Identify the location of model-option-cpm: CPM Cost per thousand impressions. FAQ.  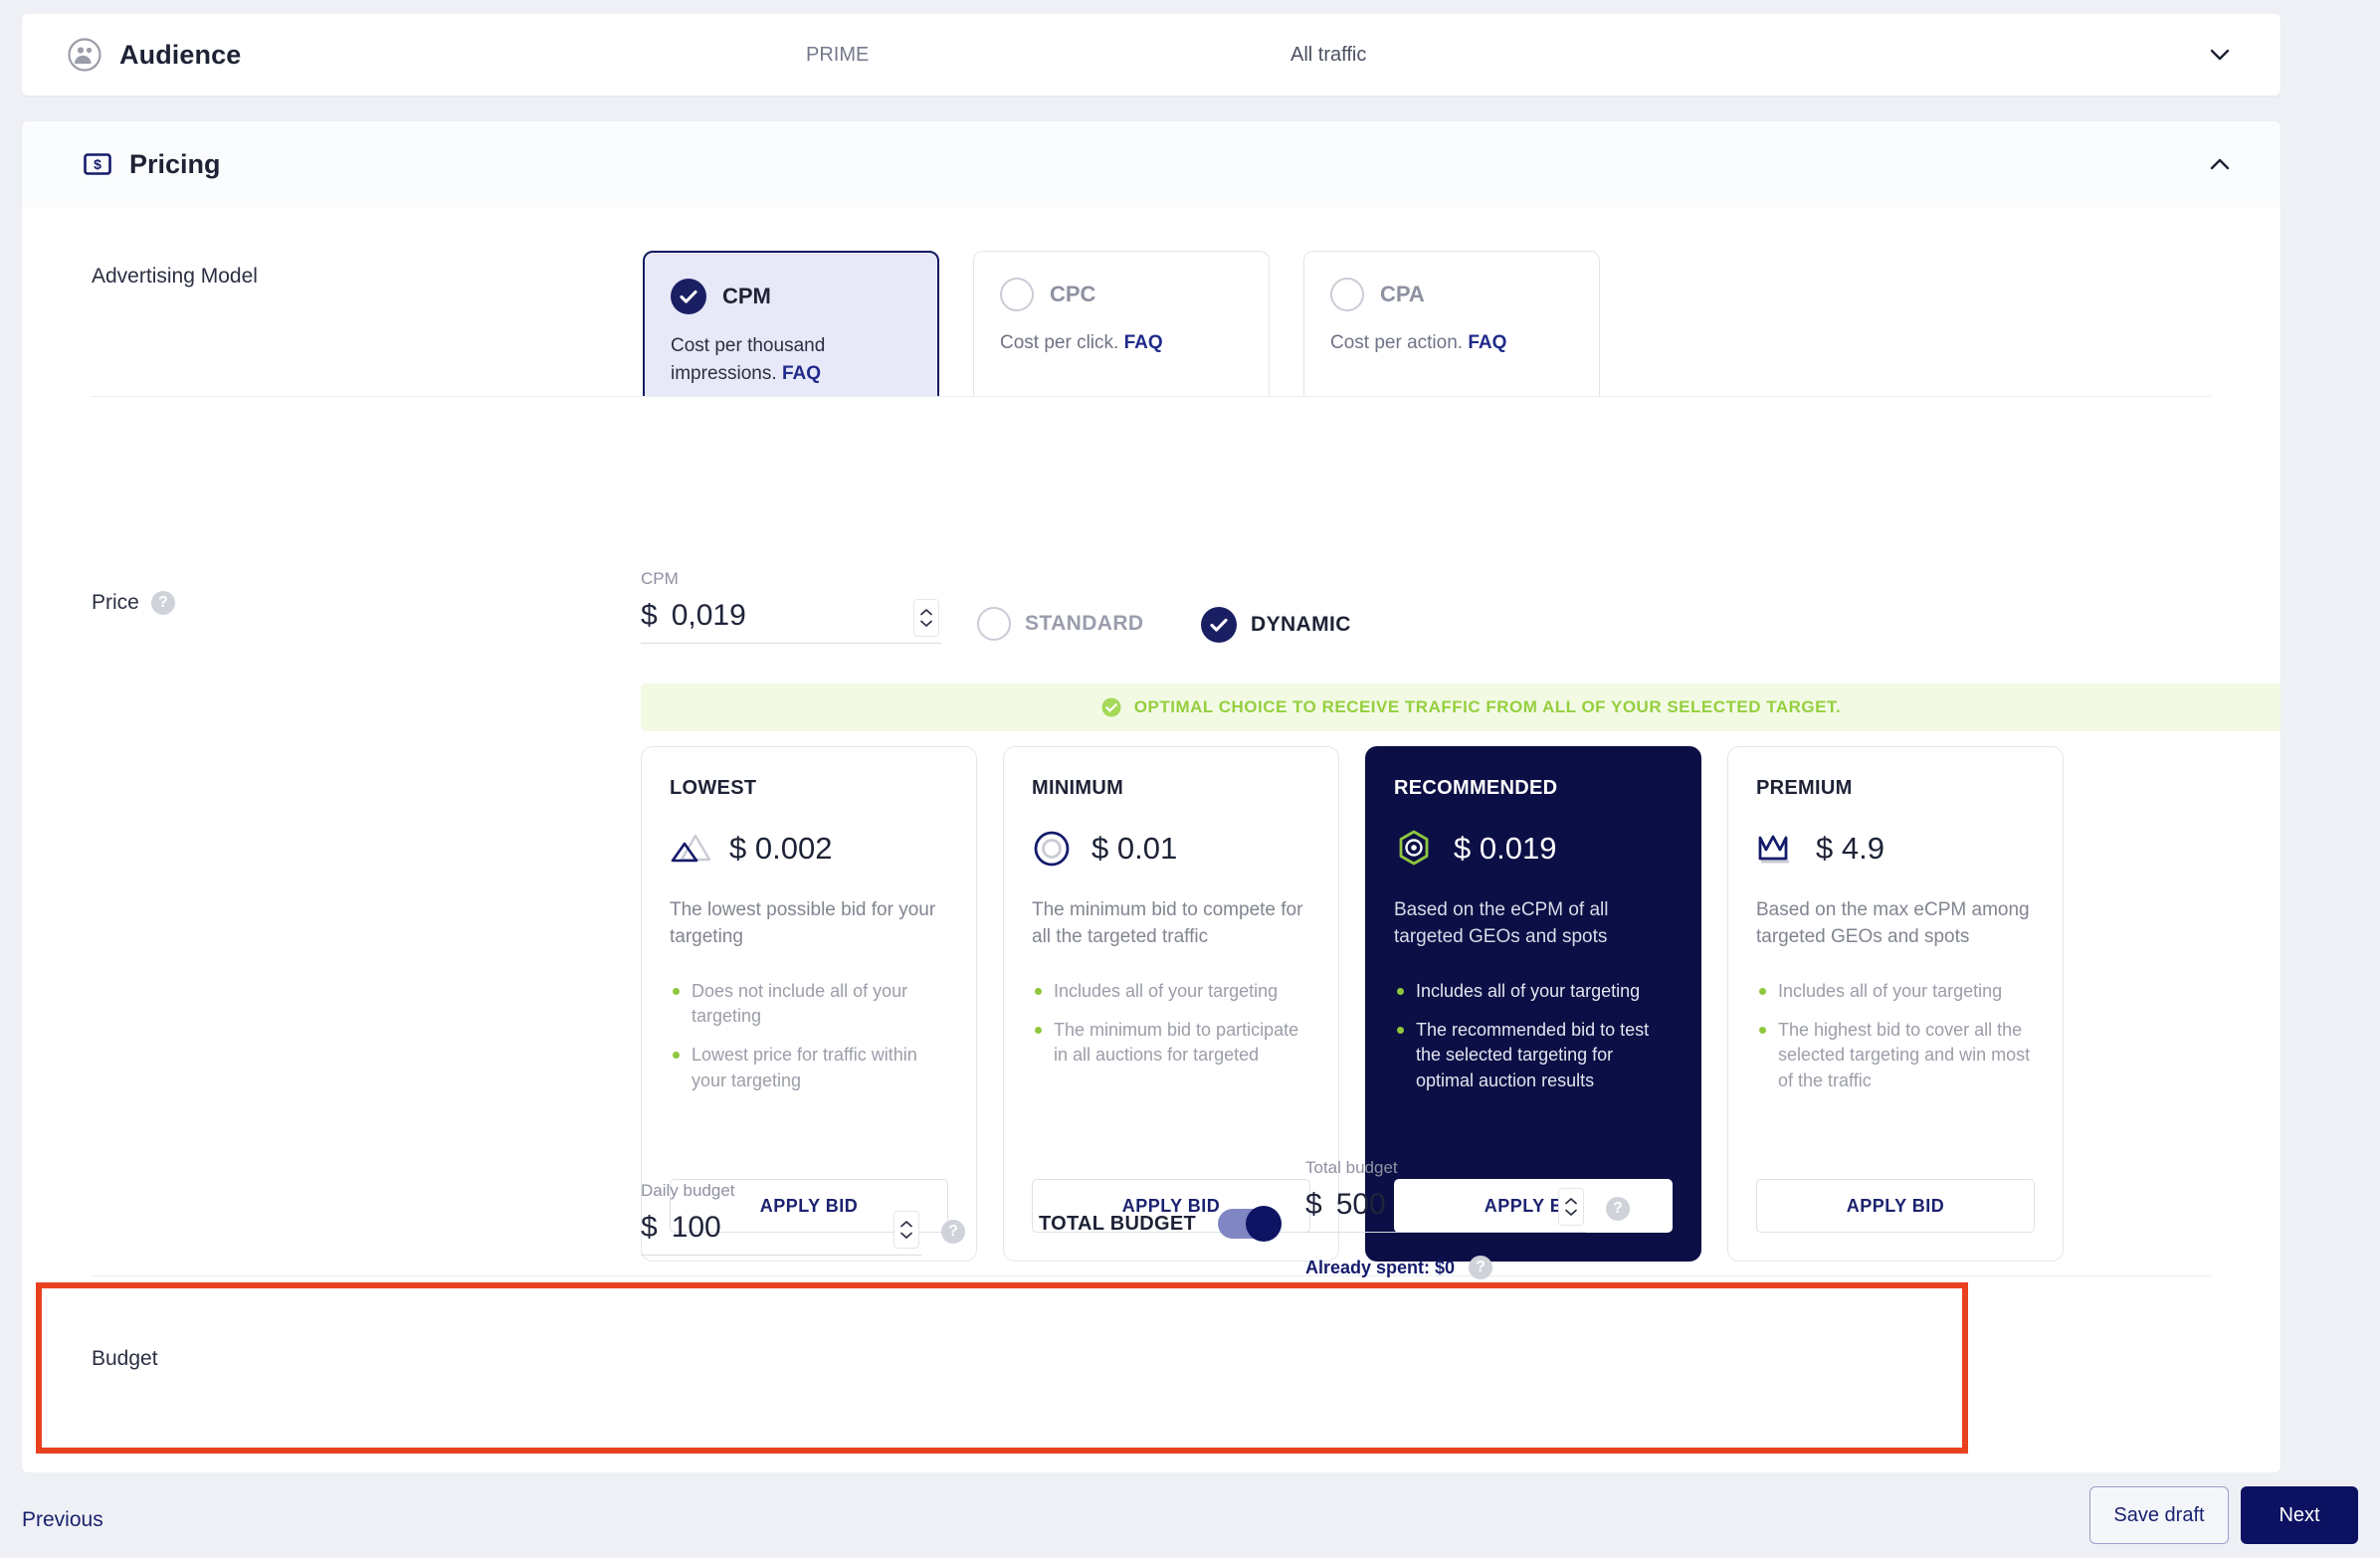
(791, 328).